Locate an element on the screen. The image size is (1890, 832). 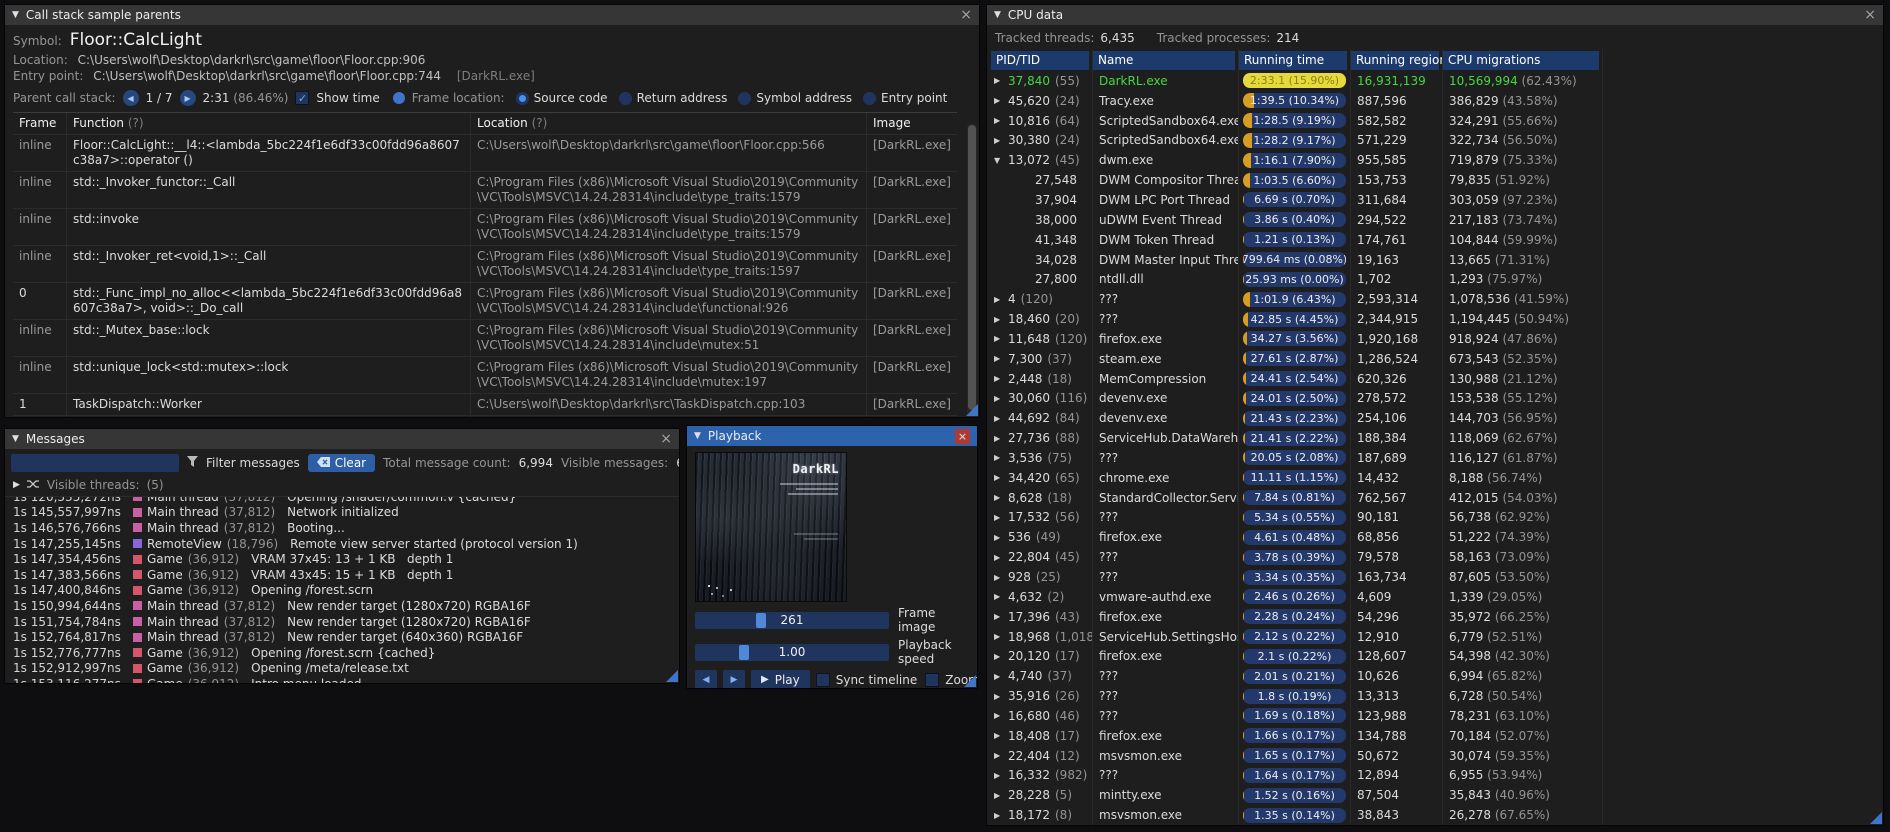
callstack-scrollbar is located at coordinates (972, 270).